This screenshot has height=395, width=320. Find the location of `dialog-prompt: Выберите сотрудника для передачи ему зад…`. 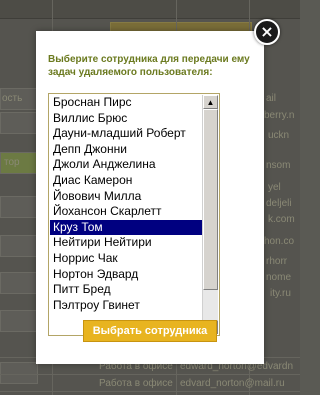

dialog-prompt: Выберите сотрудника для передачи ему зад… is located at coordinates (149, 66).